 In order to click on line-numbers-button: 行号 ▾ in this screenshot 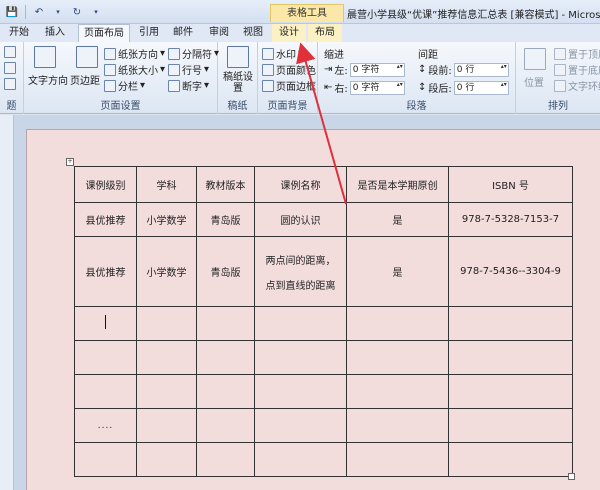, I will do `click(188, 69)`.